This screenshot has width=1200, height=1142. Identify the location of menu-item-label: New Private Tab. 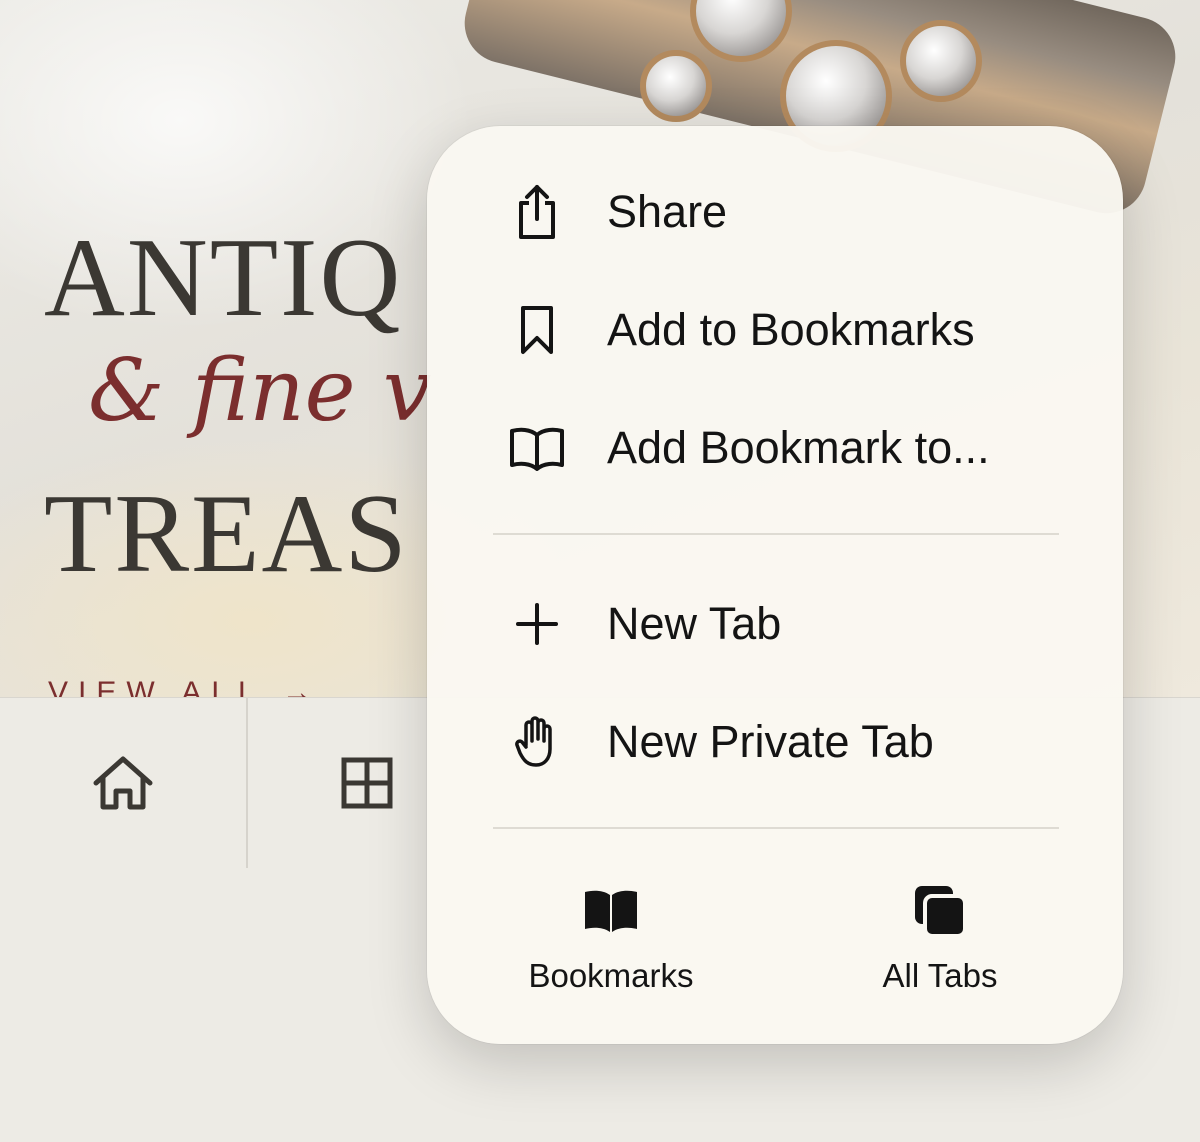
(770, 741).